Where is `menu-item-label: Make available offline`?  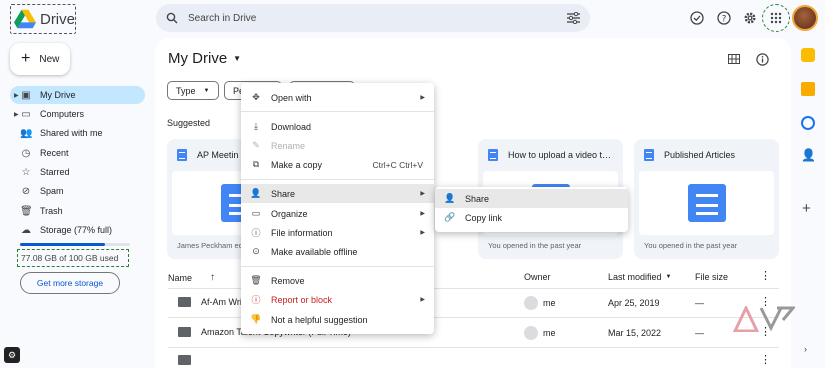
menu-item-label: Make available offline is located at coordinates (314, 251).